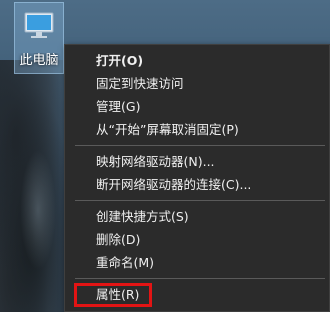 This screenshot has width=330, height=312. I want to click on menu-item-rename: 重命名(M), so click(197, 262).